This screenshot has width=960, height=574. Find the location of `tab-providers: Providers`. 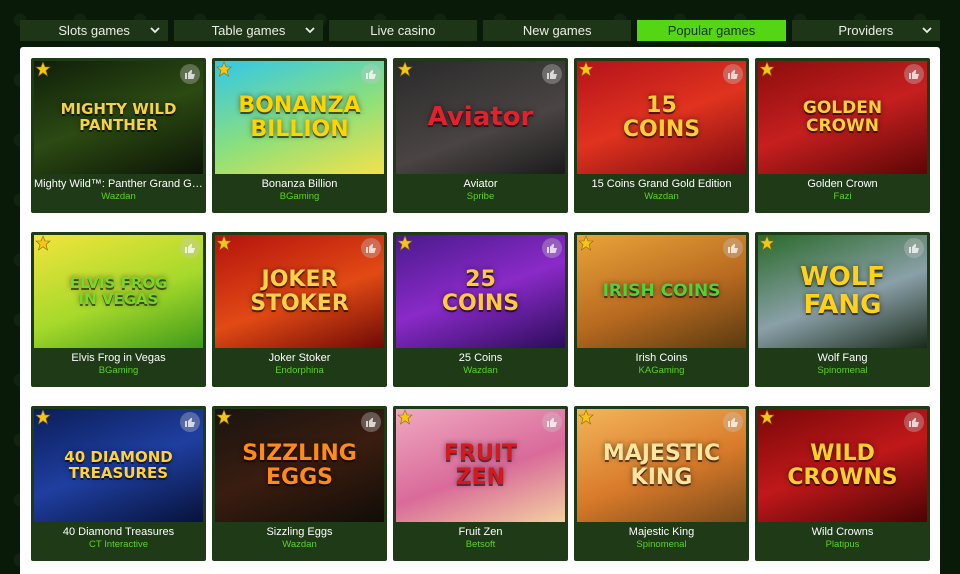

tab-providers: Providers is located at coordinates (865, 30).